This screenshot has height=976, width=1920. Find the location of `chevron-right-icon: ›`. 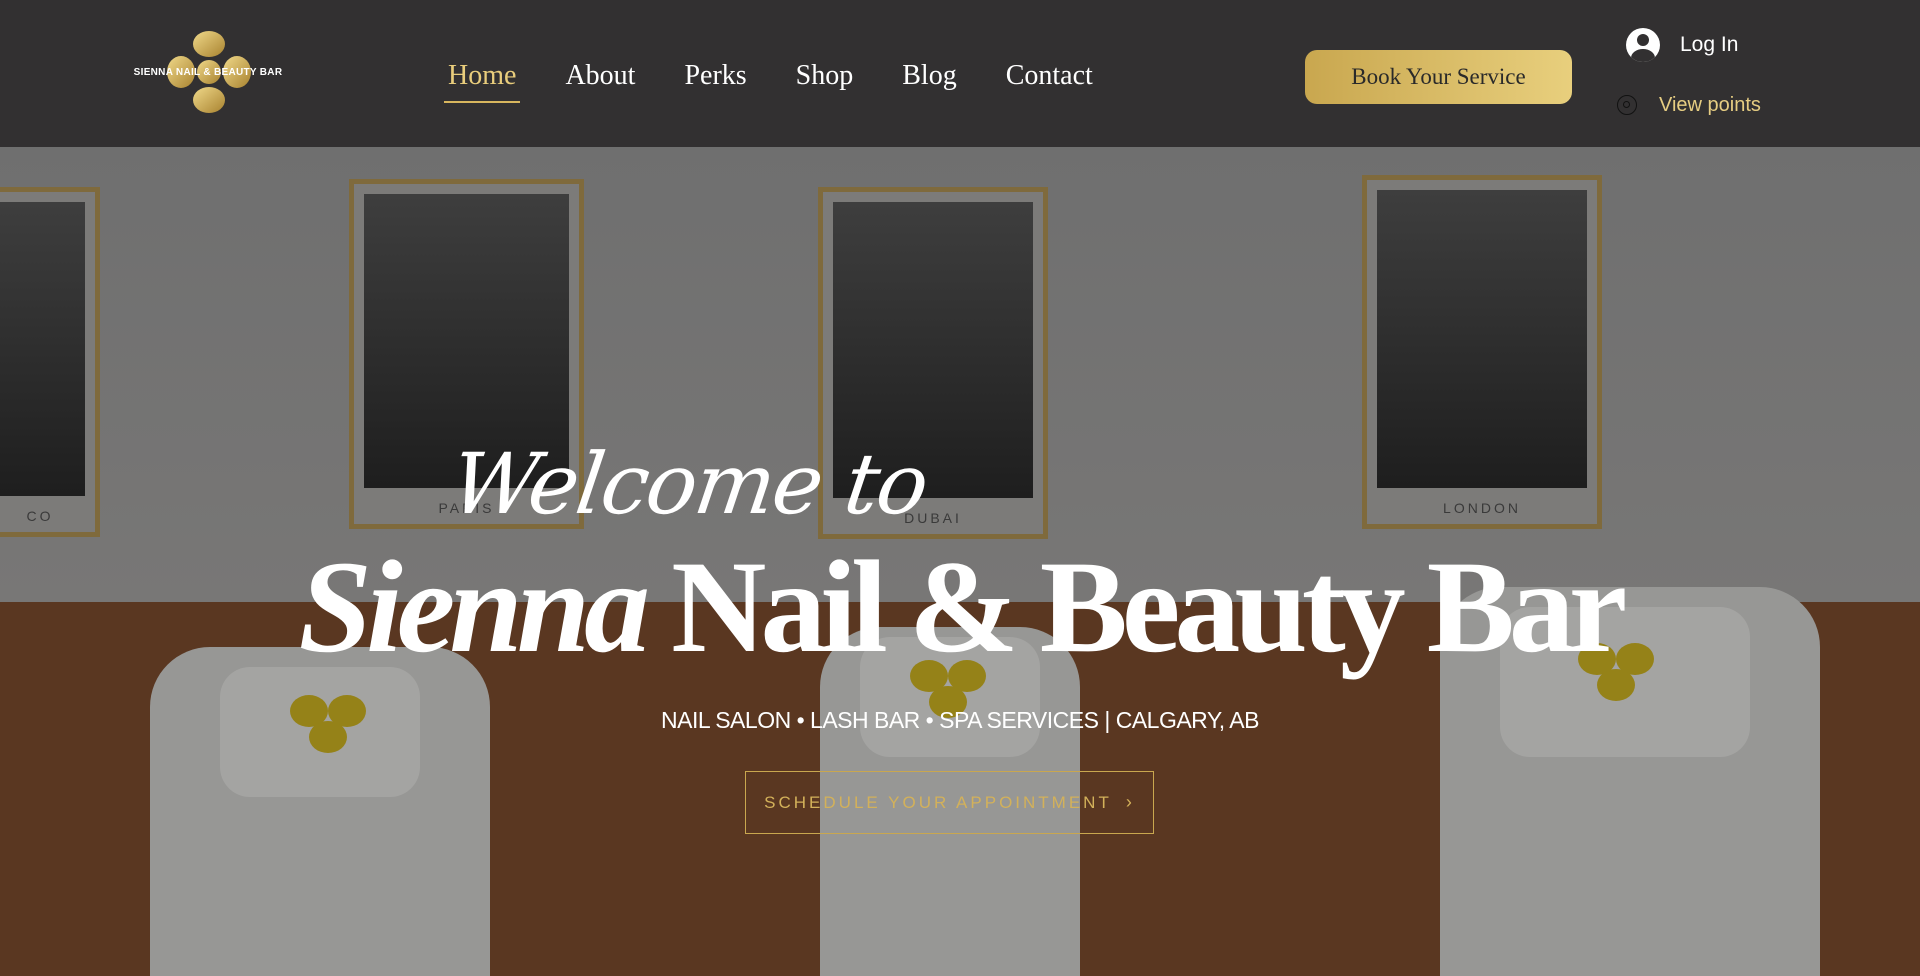

chevron-right-icon: › is located at coordinates (1130, 802).